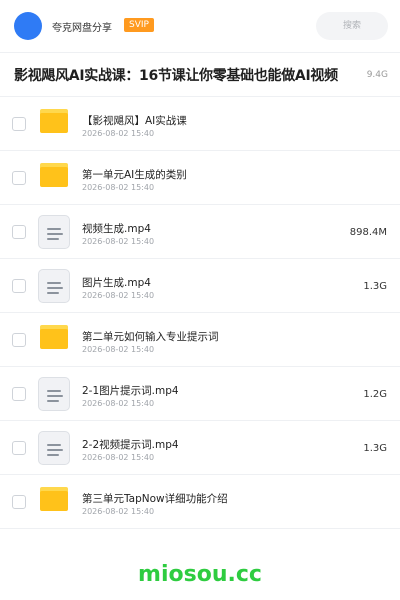 This screenshot has width=400, height=600. What do you see at coordinates (200, 26) in the screenshot?
I see `header: 夸克网盘分享 SVIP 搜索` at bounding box center [200, 26].